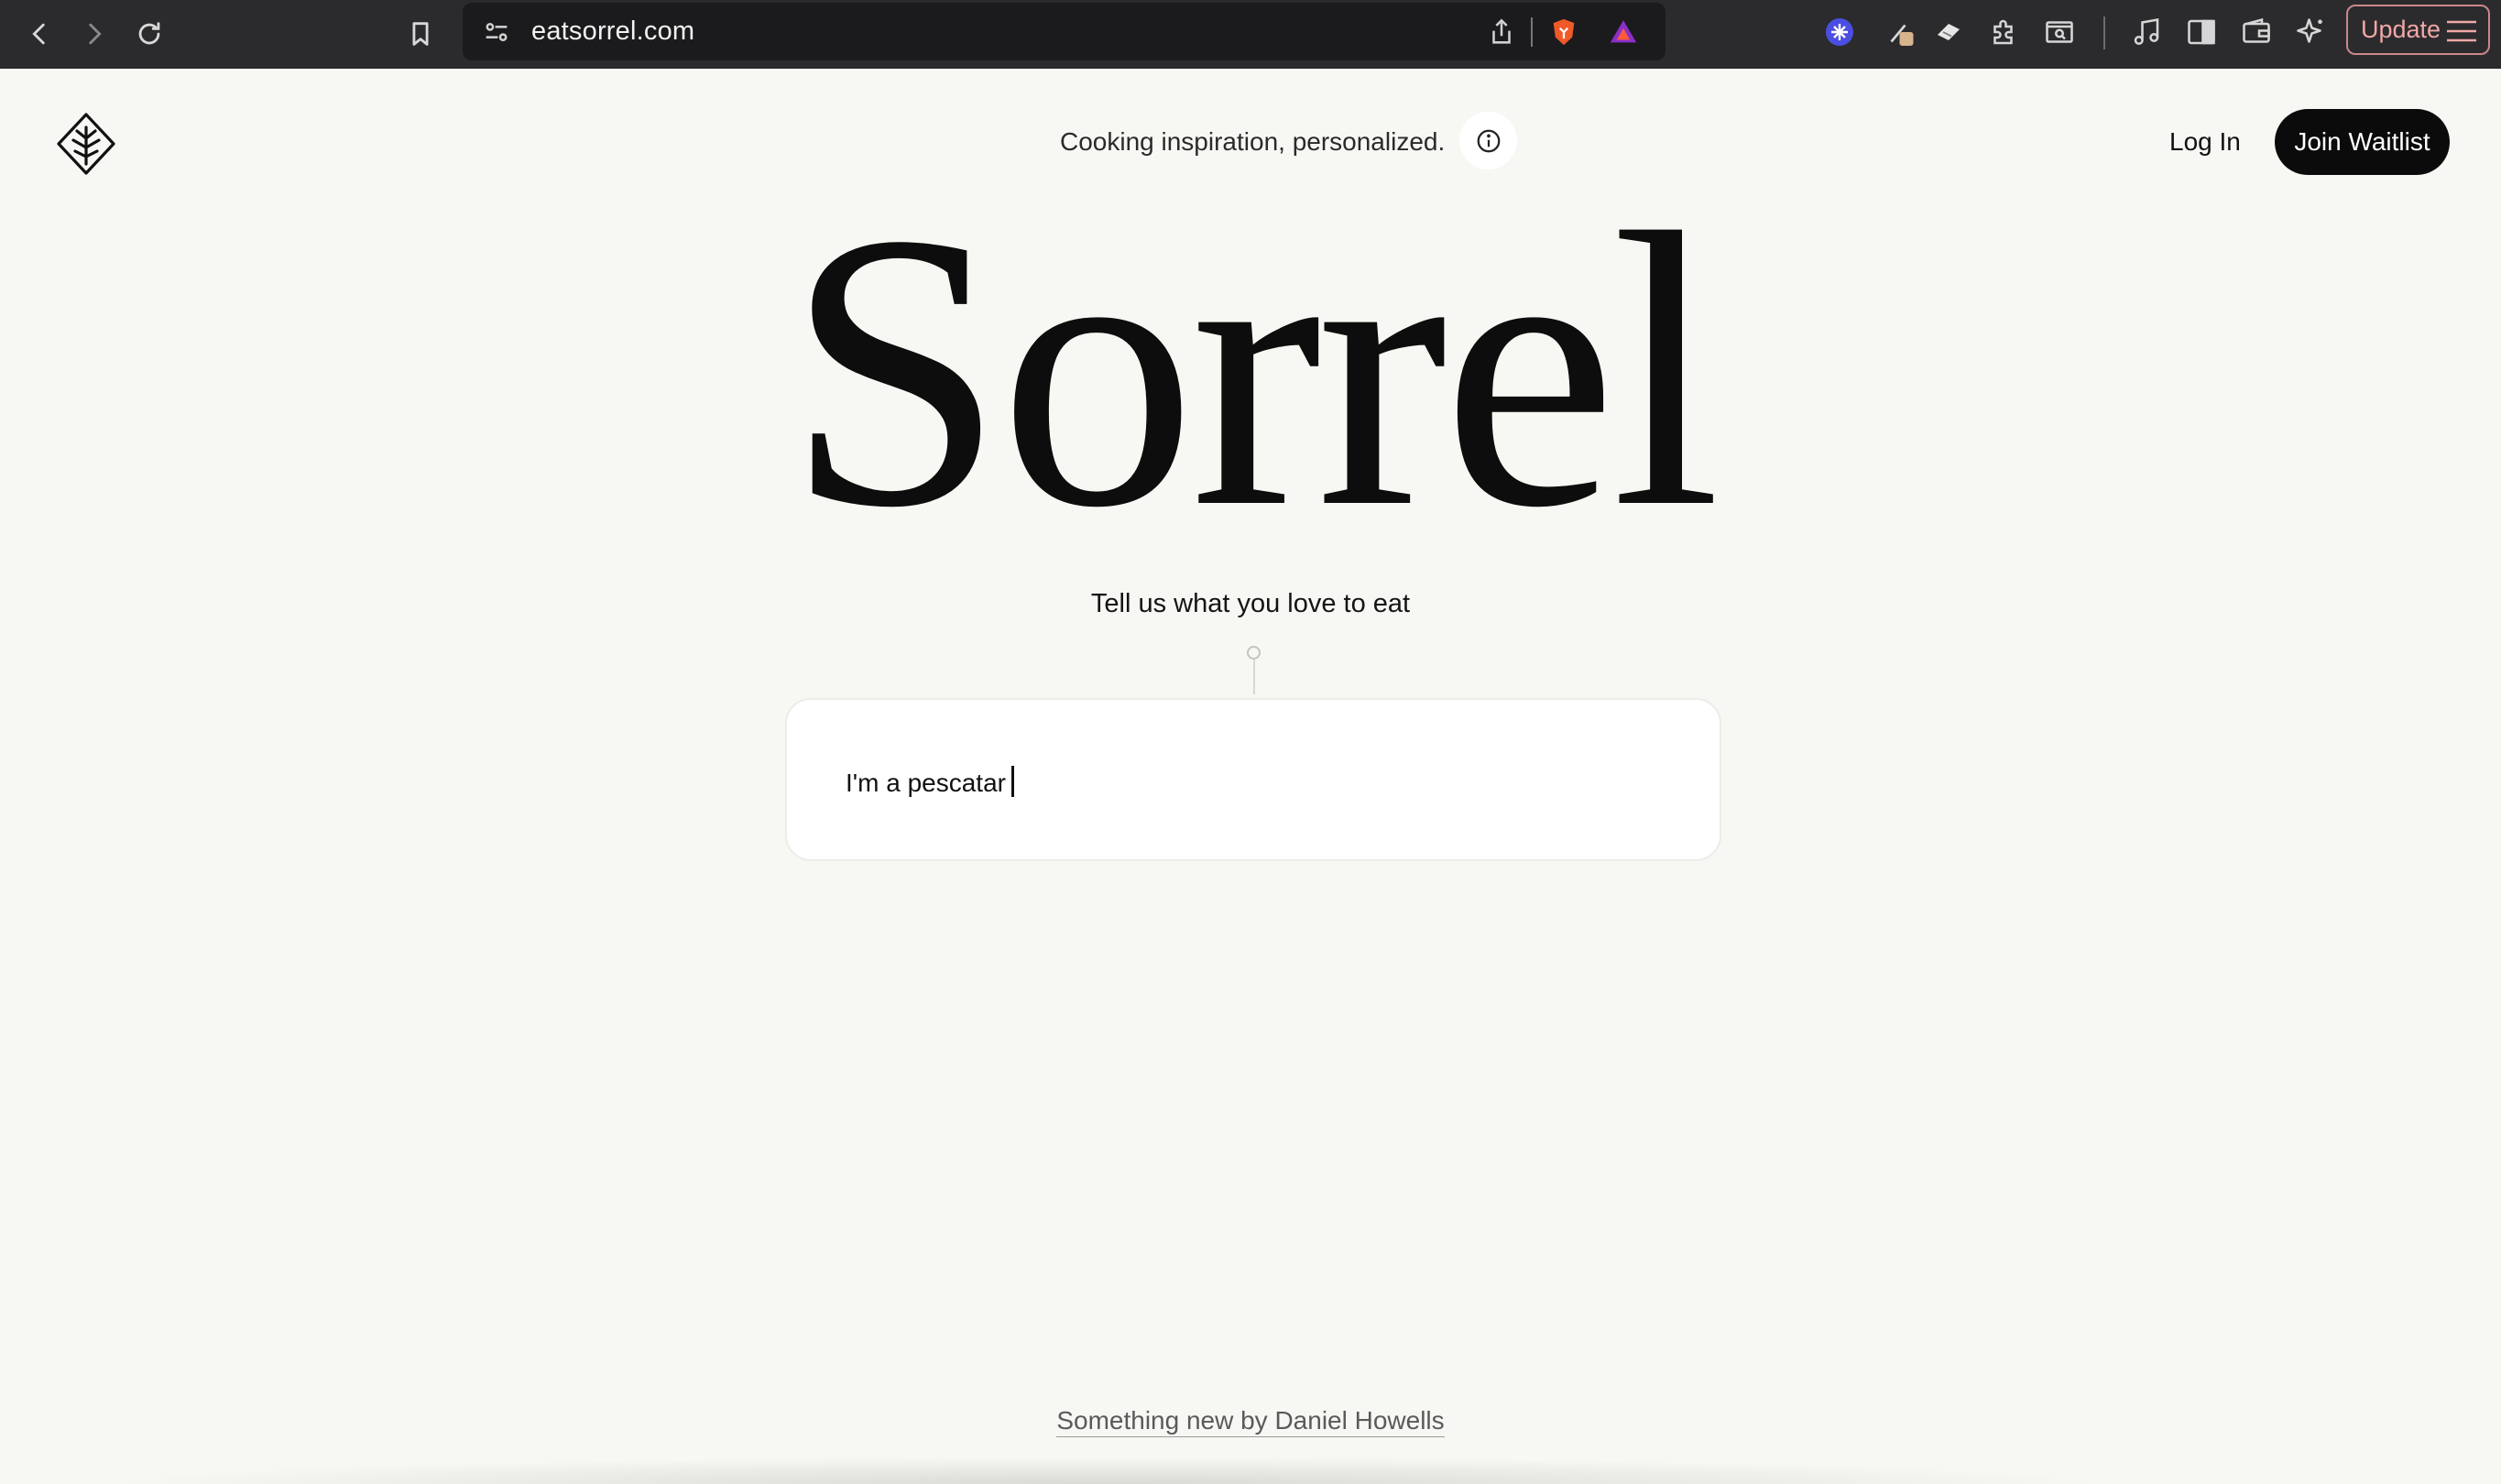  Describe the element at coordinates (2310, 32) in the screenshot. I see `leo-ai-icon` at that location.